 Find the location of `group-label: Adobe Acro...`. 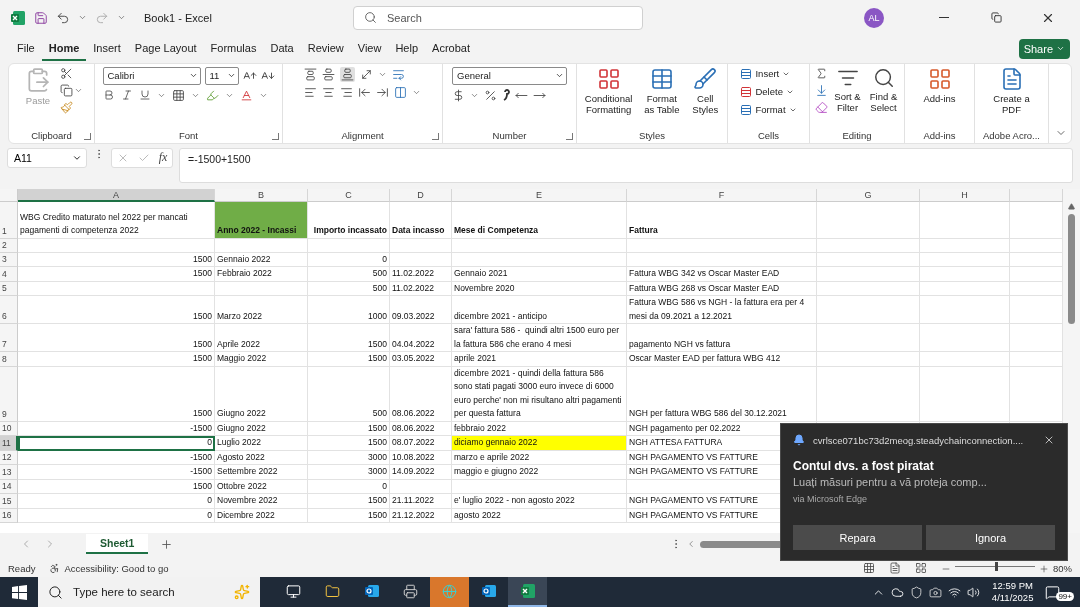

group-label: Adobe Acro... is located at coordinates (1011, 135).